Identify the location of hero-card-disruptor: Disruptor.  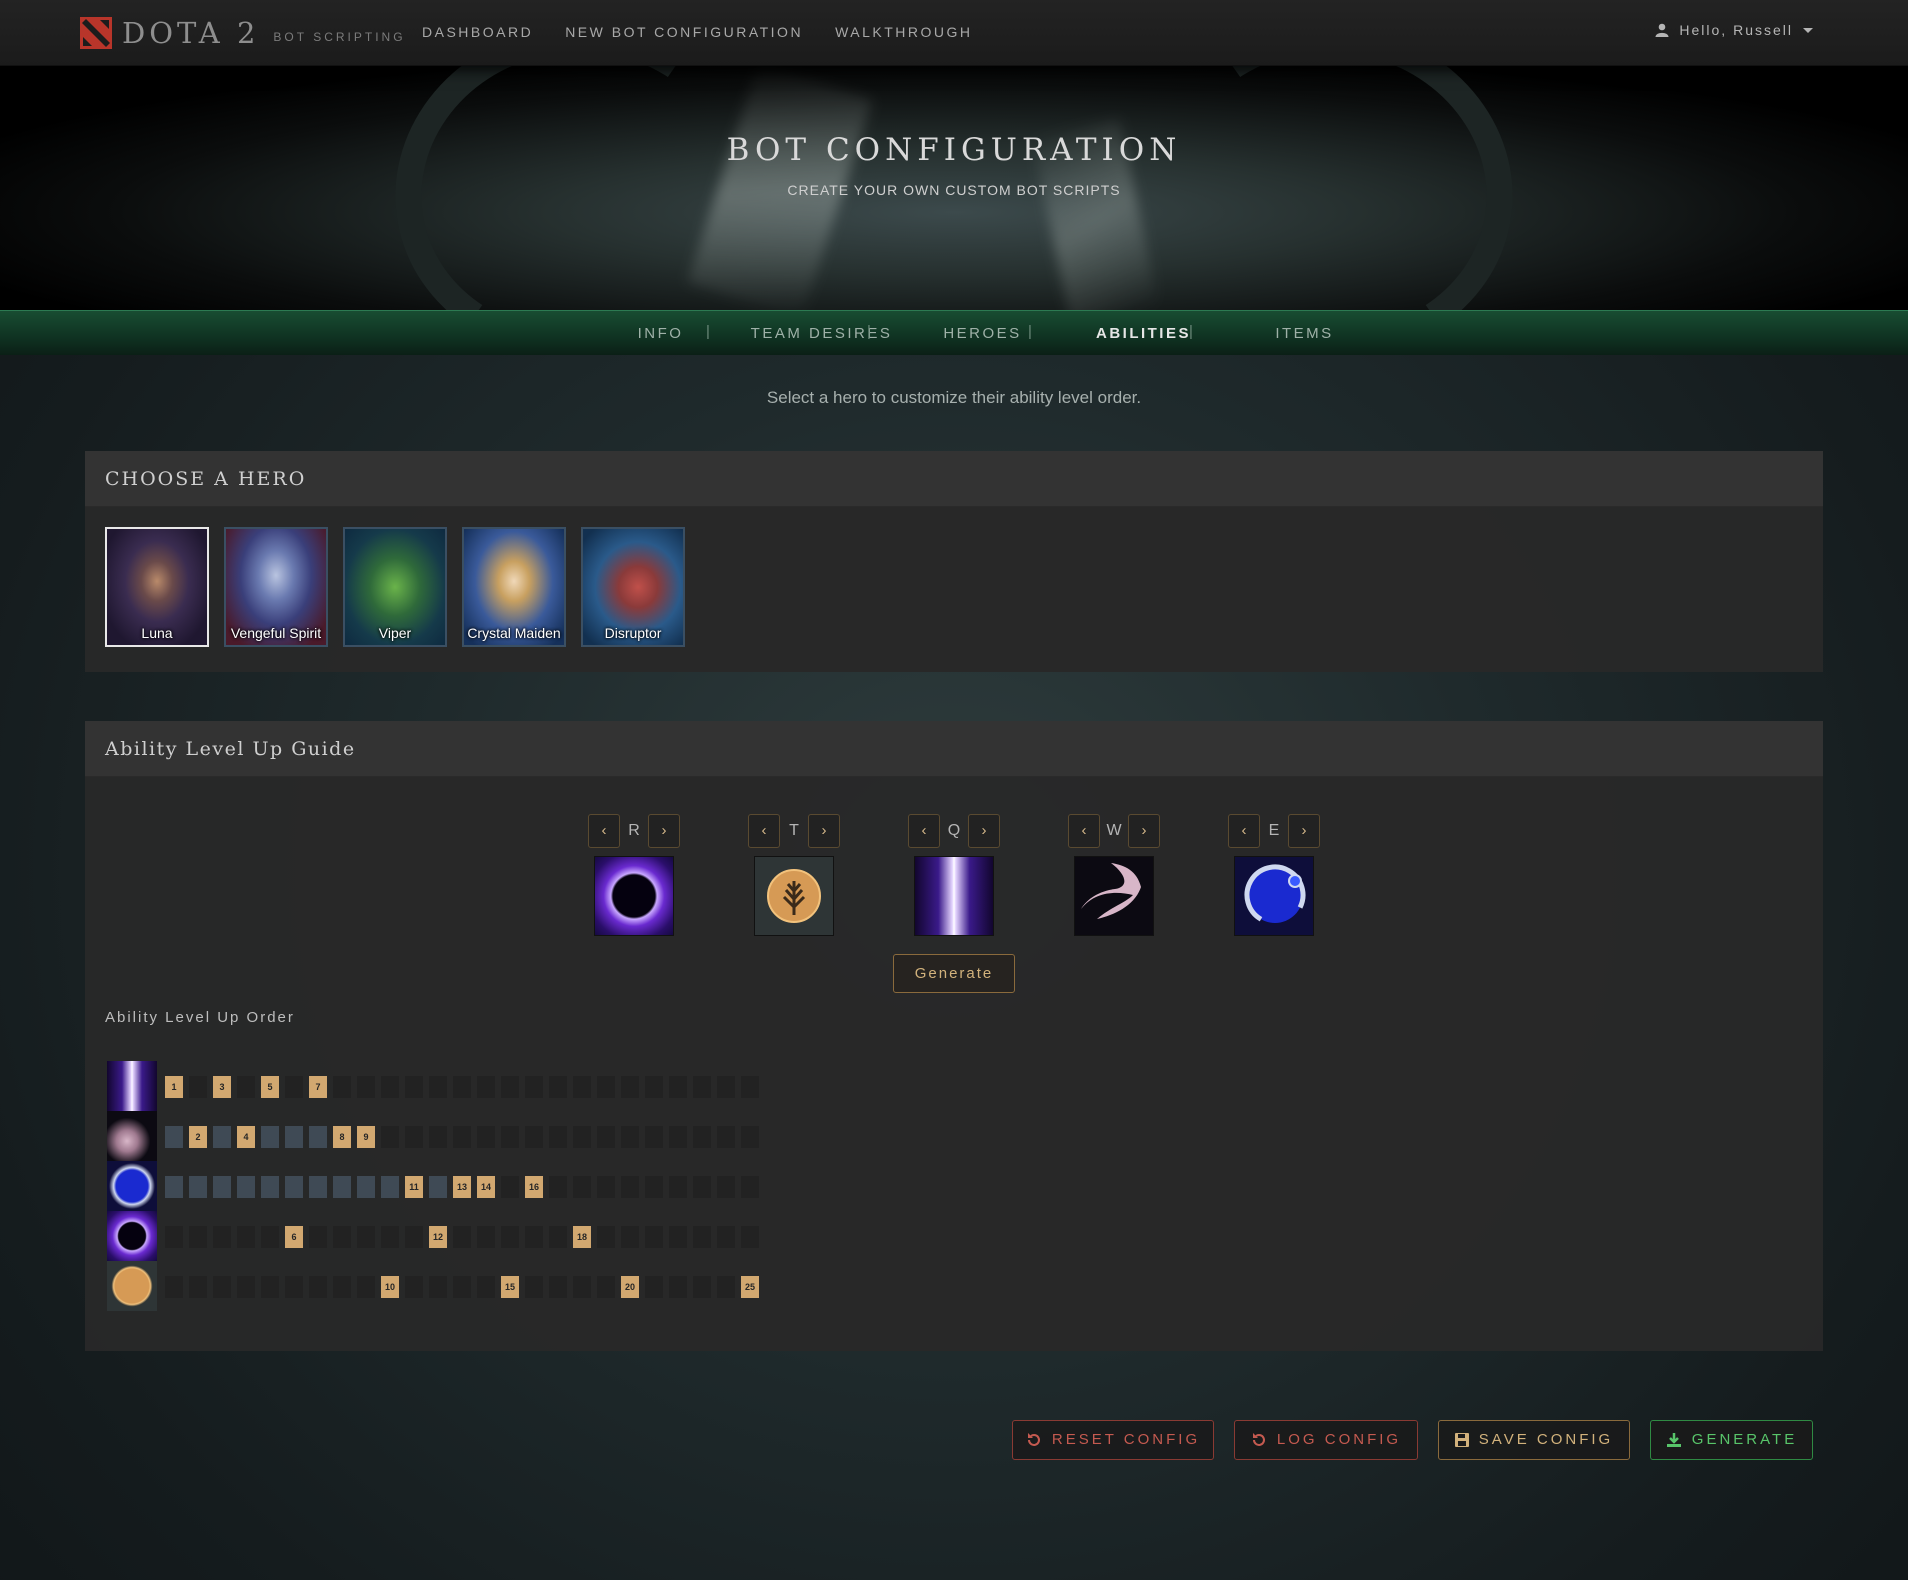
(633, 587).